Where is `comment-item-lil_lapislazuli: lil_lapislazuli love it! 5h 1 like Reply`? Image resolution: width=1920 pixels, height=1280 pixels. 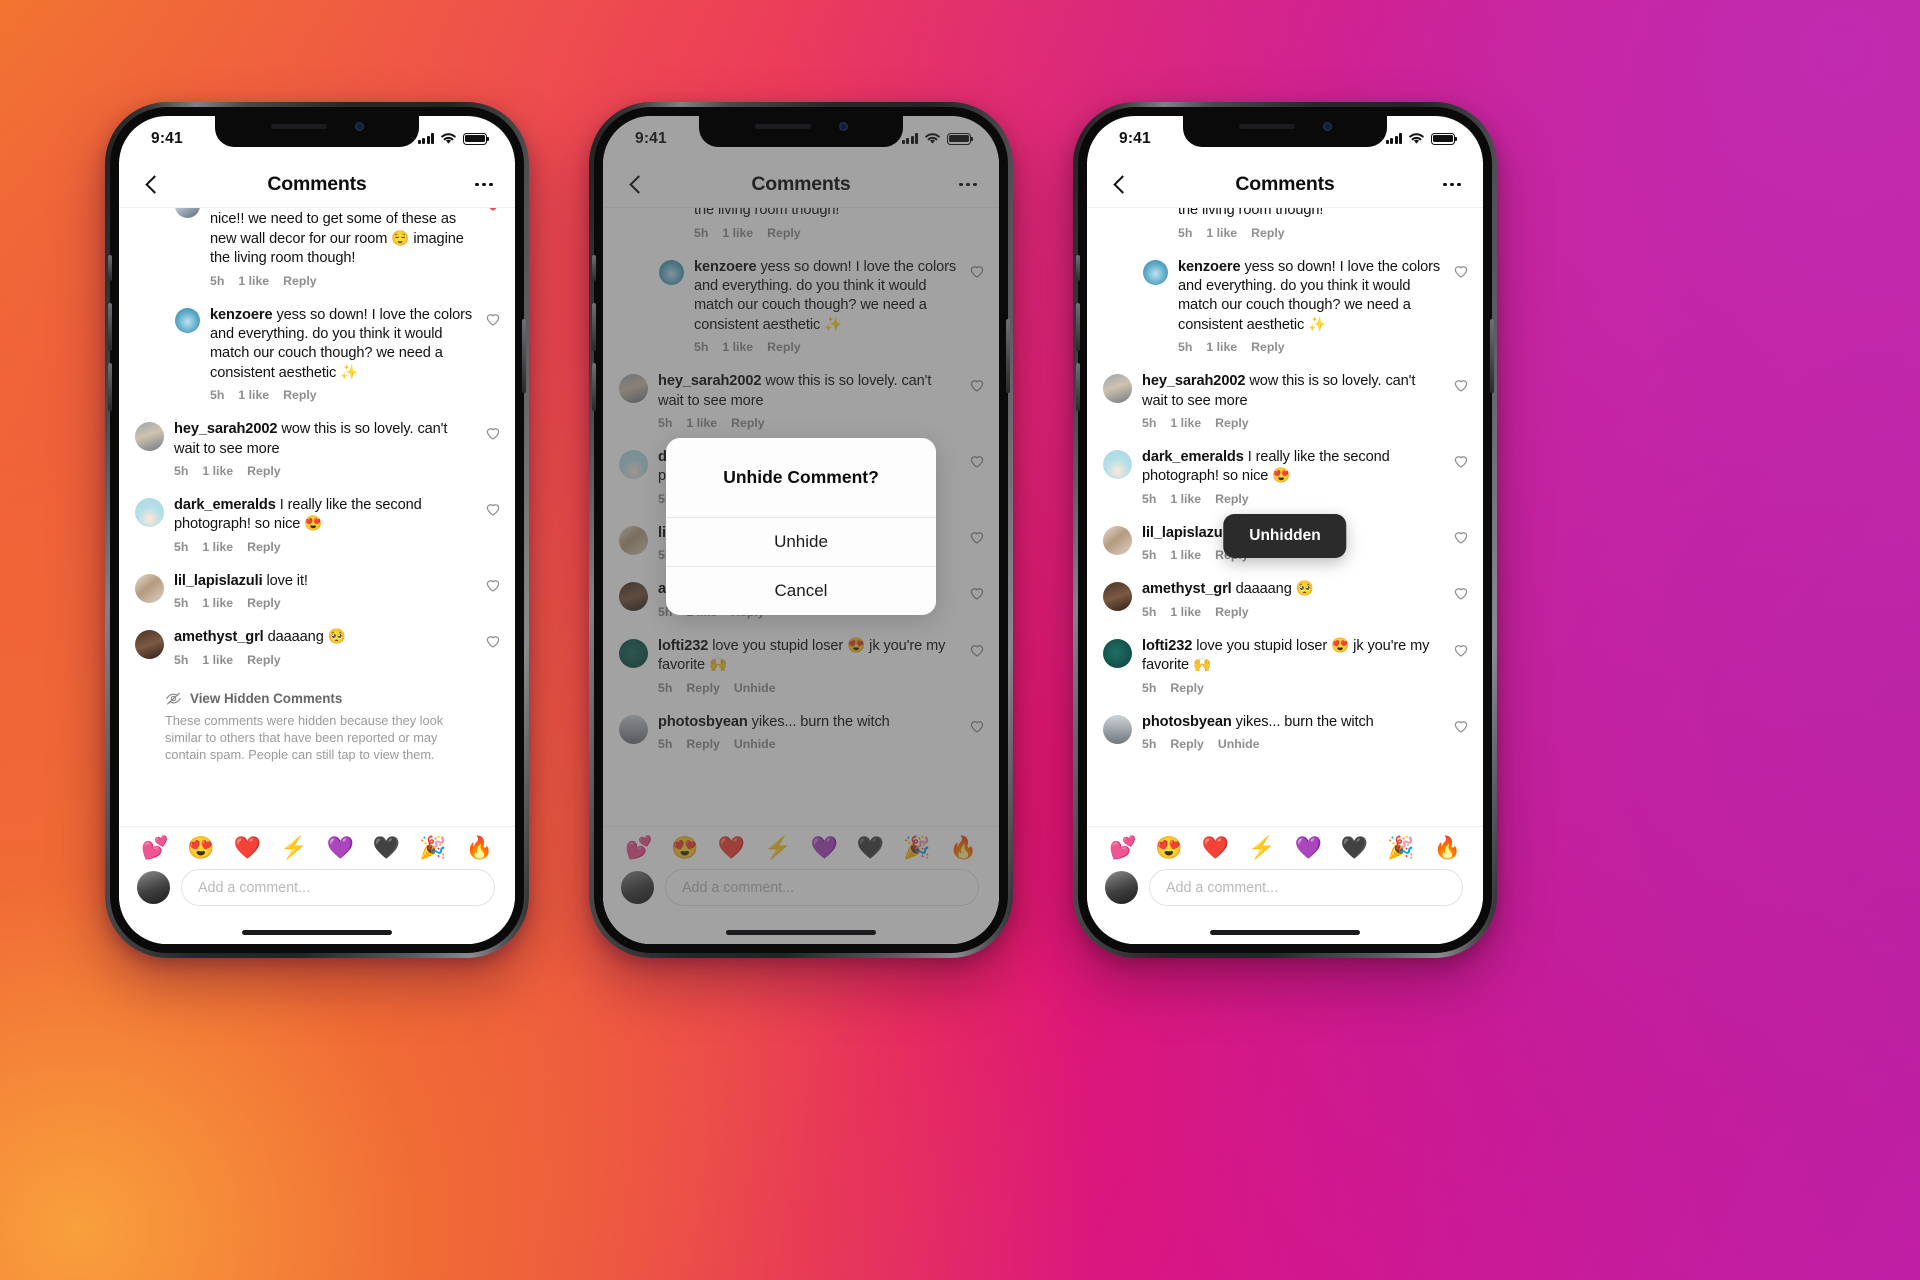 comment-item-lil_lapislazuli: lil_lapislazuli love it! 5h 1 like Reply is located at coordinates (317, 591).